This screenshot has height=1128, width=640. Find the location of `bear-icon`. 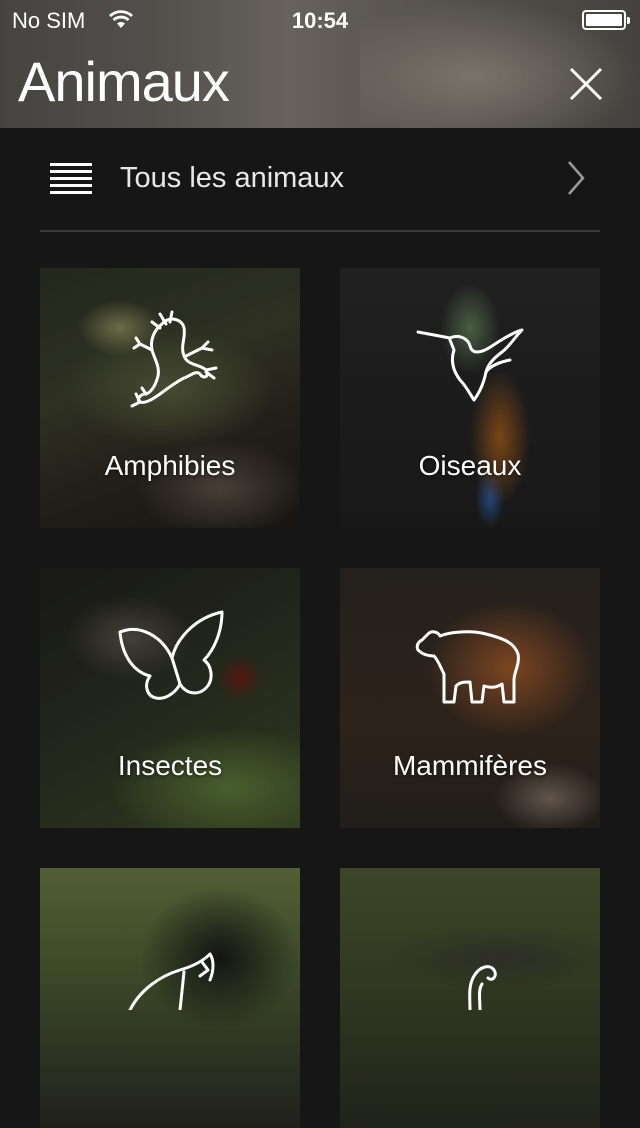

bear-icon is located at coordinates (467, 667).